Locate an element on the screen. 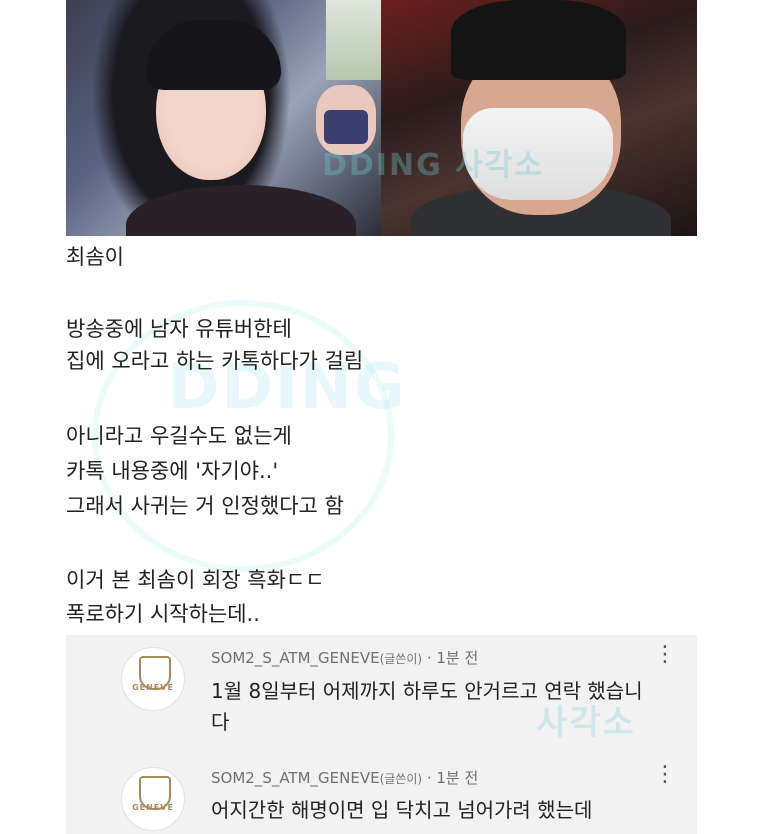 The width and height of the screenshot is (760, 834). post-line: 카톡 내용중에 '자기야..' is located at coordinates (172, 471).